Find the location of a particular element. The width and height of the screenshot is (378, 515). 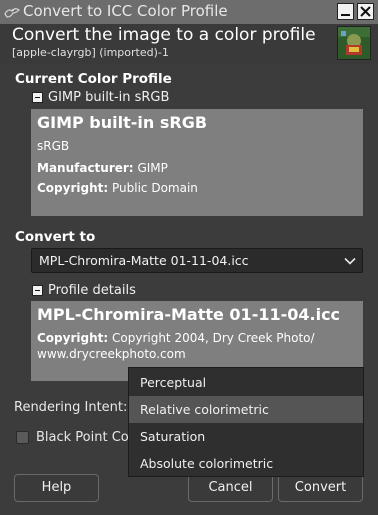

help-button: Help is located at coordinates (56, 488).